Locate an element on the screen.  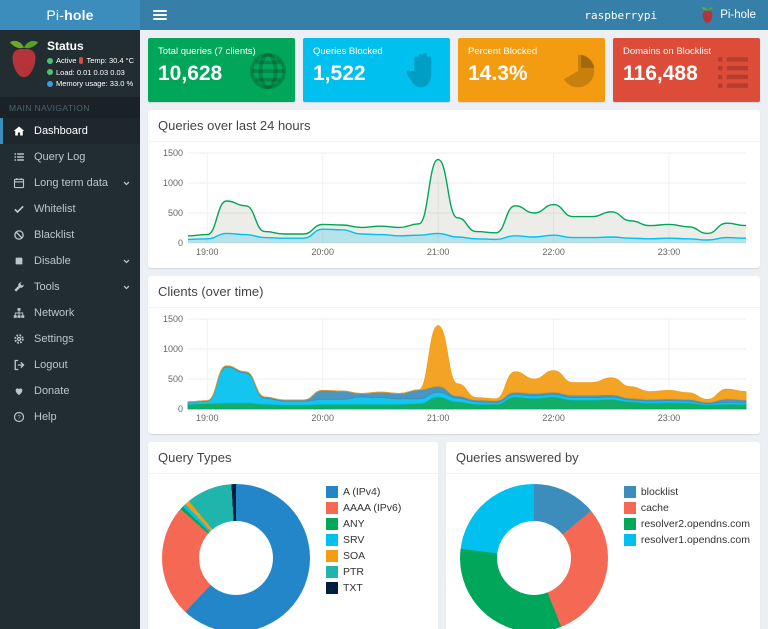
home-icon is located at coordinates (19, 131).